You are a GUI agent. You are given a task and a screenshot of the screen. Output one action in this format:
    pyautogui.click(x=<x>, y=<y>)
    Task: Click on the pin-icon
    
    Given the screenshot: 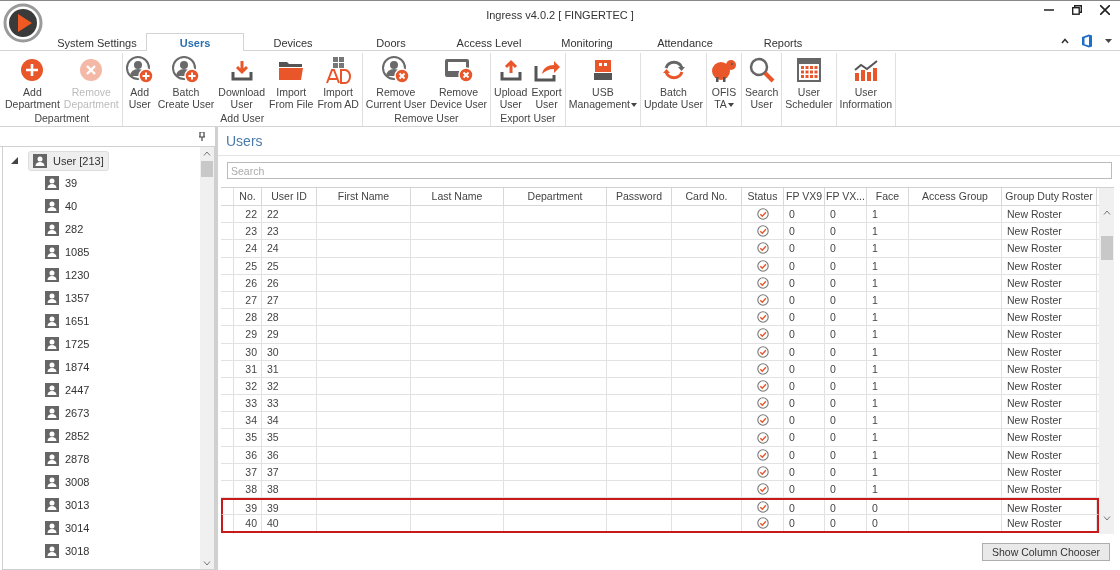 What is the action you would take?
    pyautogui.click(x=202, y=136)
    